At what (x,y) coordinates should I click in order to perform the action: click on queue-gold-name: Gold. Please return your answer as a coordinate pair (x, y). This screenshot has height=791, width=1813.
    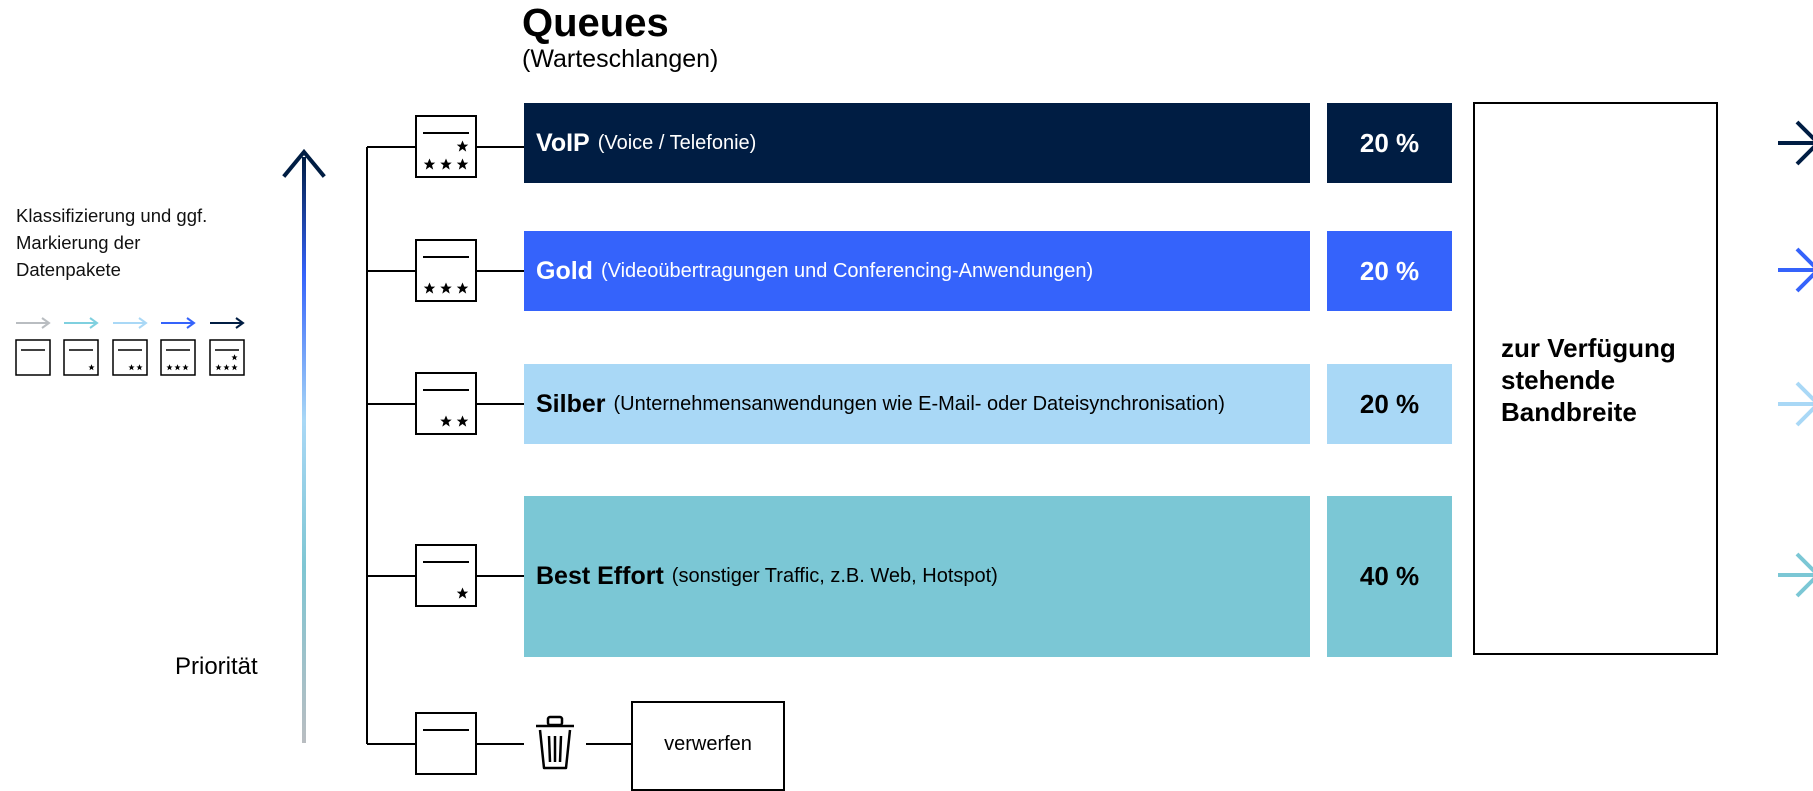
    Looking at the image, I should click on (564, 270).